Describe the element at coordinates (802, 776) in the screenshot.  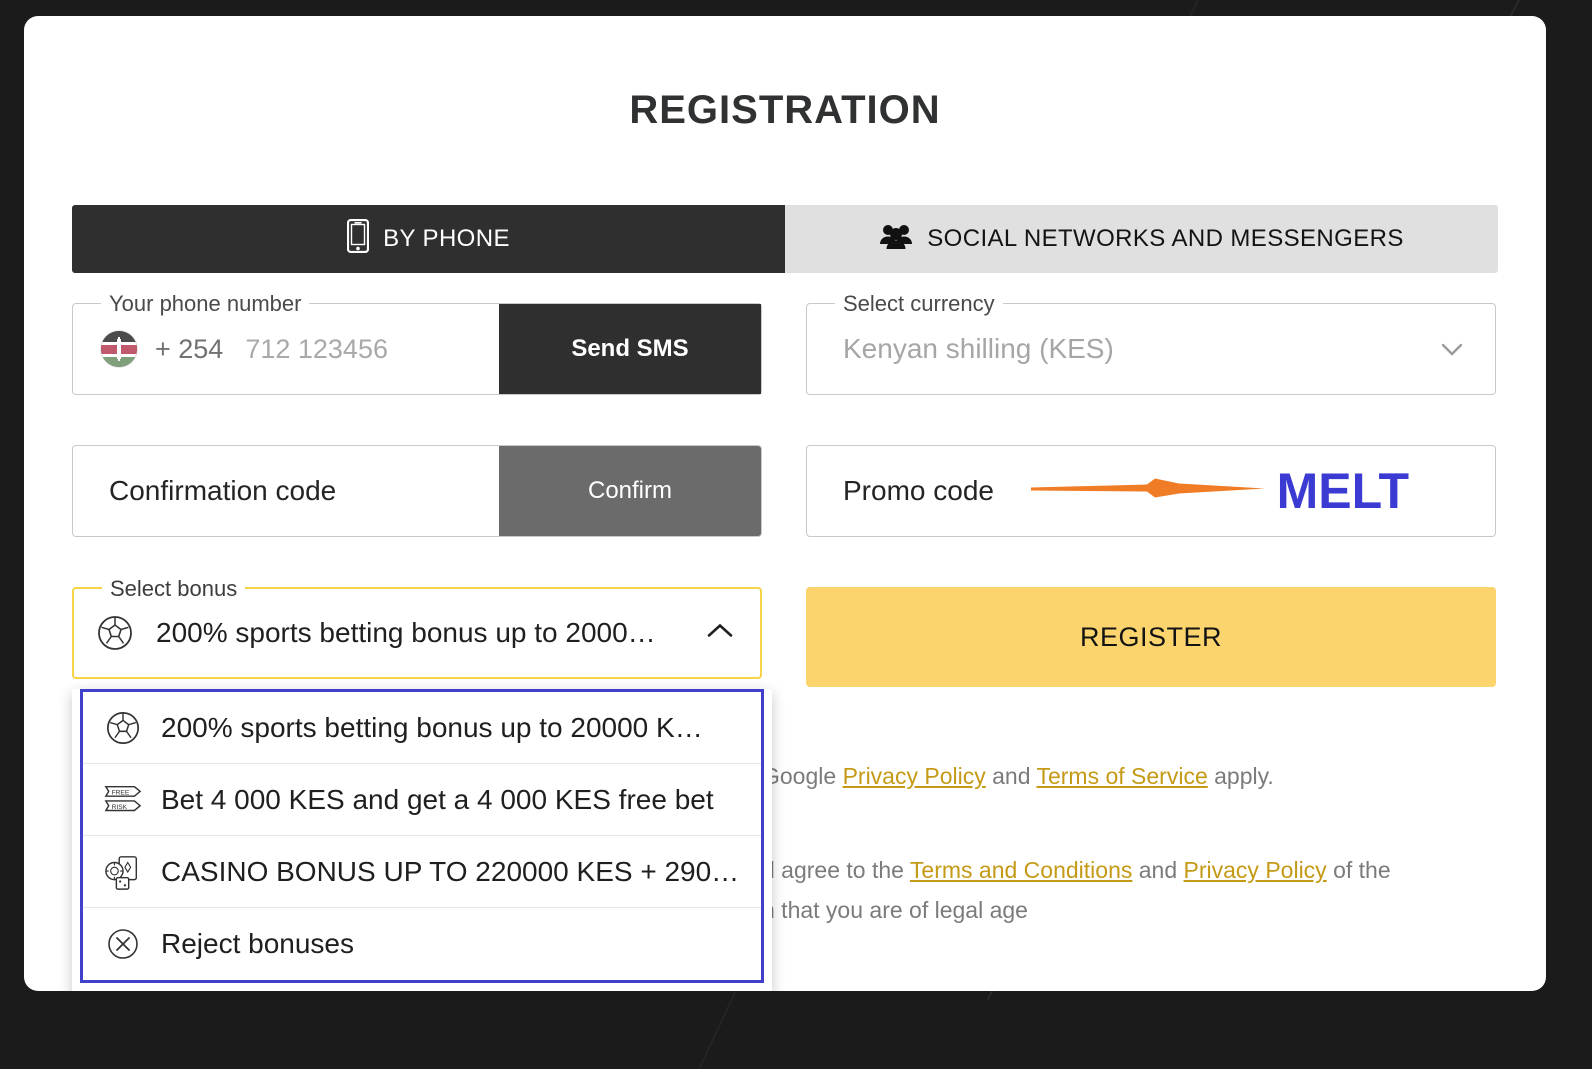
I see `recaptcha-prefix: Google` at that location.